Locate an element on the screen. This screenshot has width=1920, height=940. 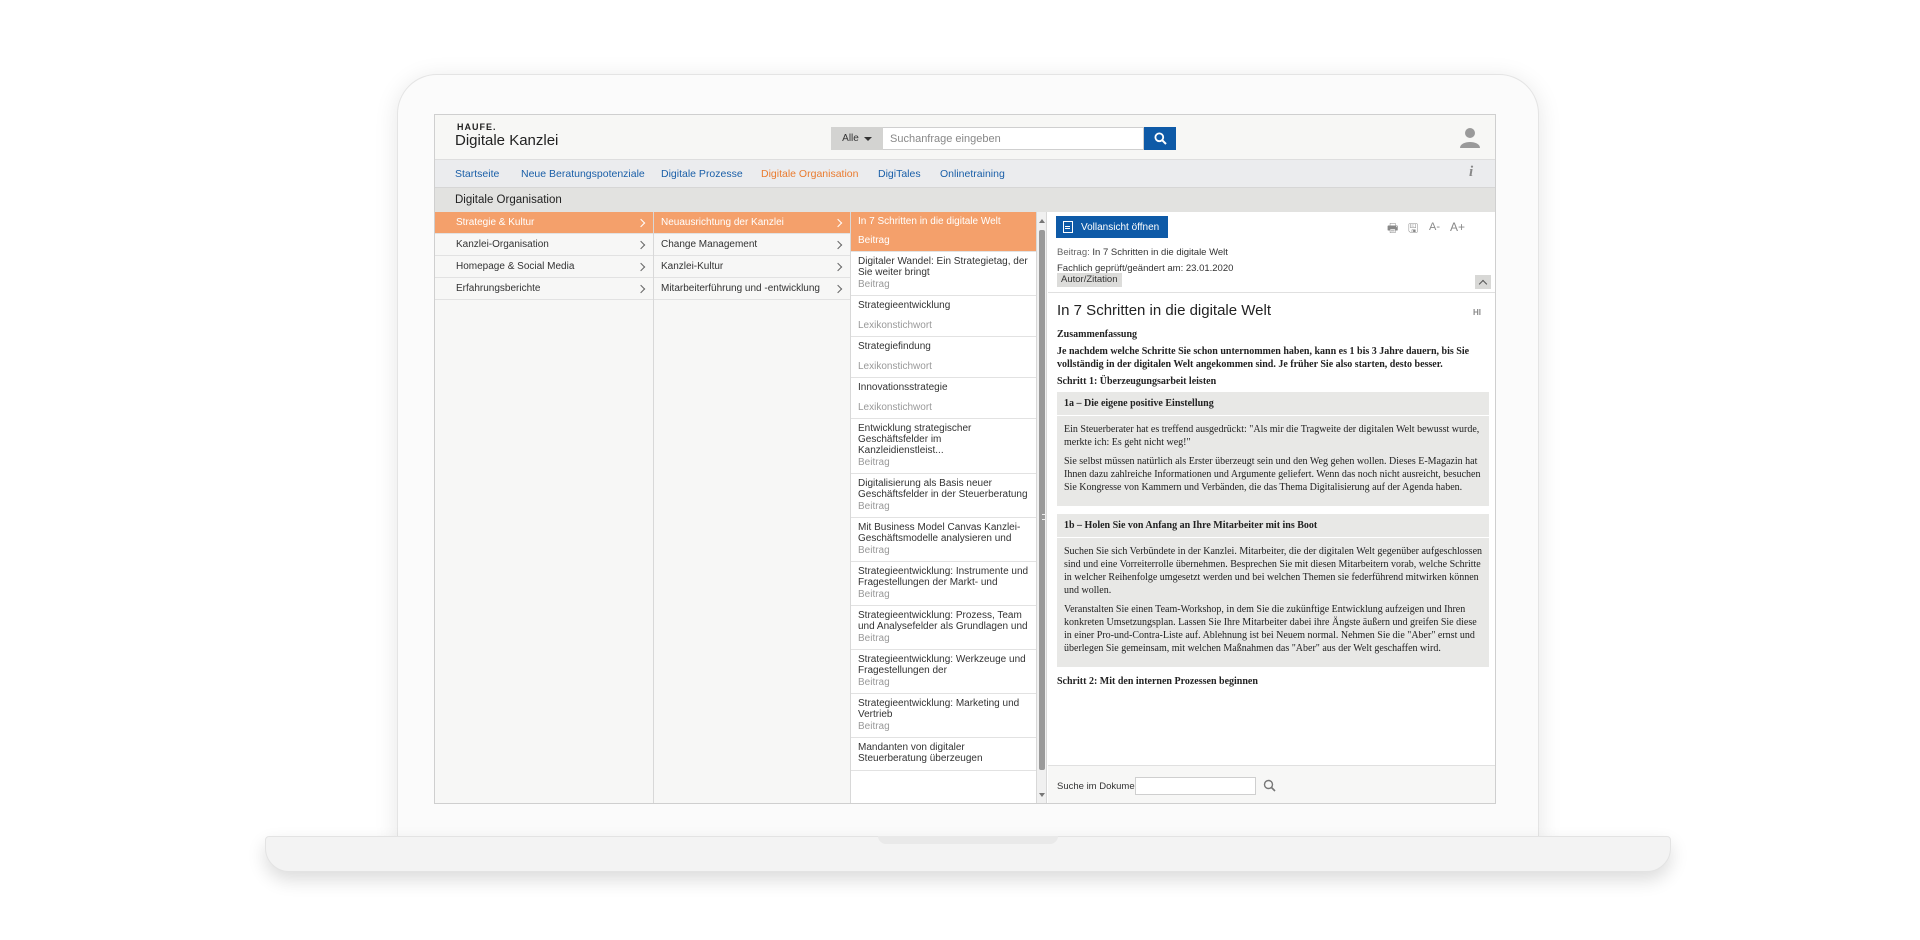
subcategory-item: Change Management is located at coordinates (752, 245).